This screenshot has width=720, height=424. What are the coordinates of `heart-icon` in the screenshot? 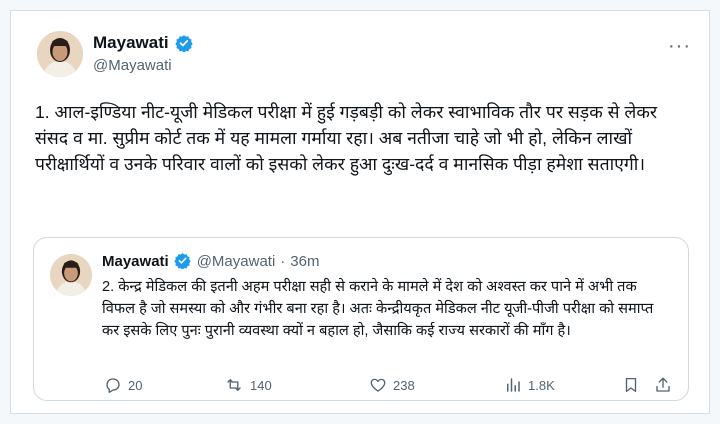 It's located at (378, 385).